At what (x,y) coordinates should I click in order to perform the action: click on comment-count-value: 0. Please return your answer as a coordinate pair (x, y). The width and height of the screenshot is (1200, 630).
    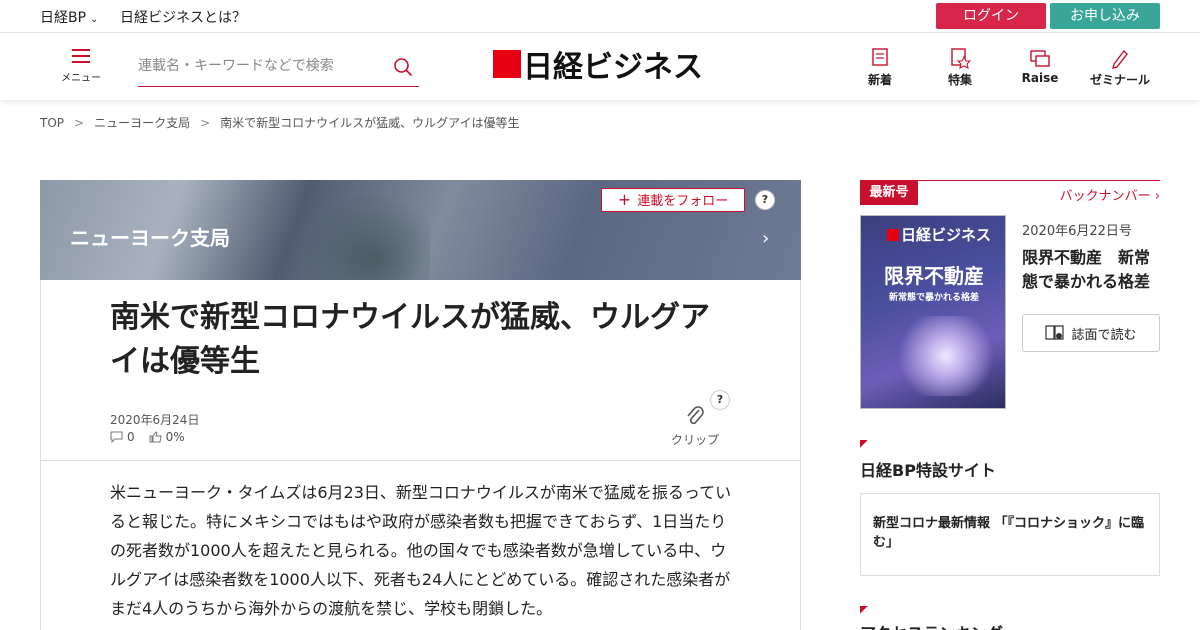
    Looking at the image, I should click on (131, 437).